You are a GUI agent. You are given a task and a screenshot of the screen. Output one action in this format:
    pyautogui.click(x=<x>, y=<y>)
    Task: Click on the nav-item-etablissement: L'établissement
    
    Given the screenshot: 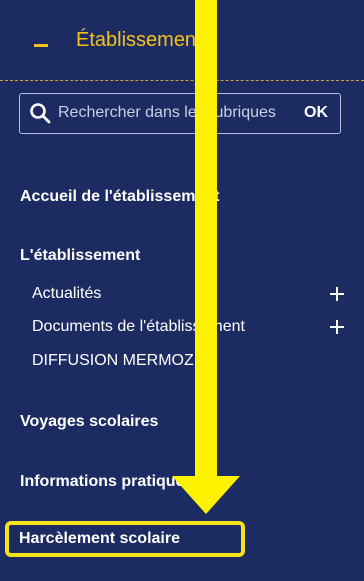 What is the action you would take?
    pyautogui.click(x=80, y=256)
    